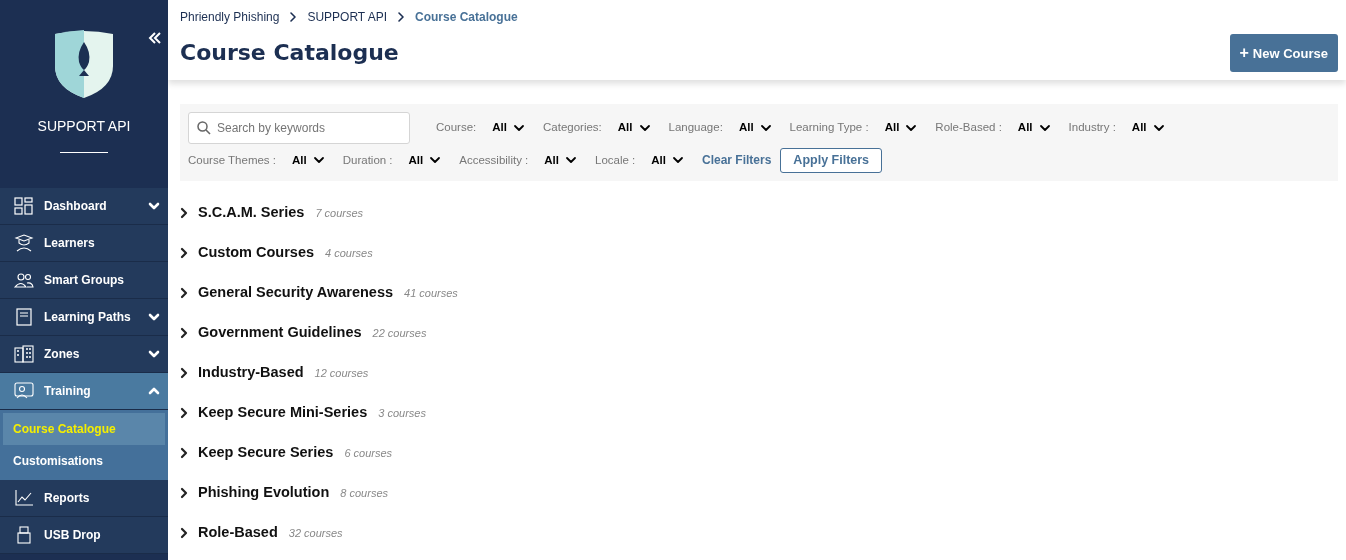 The width and height of the screenshot is (1346, 560). I want to click on sidebar-item: Learning Paths, so click(84, 317).